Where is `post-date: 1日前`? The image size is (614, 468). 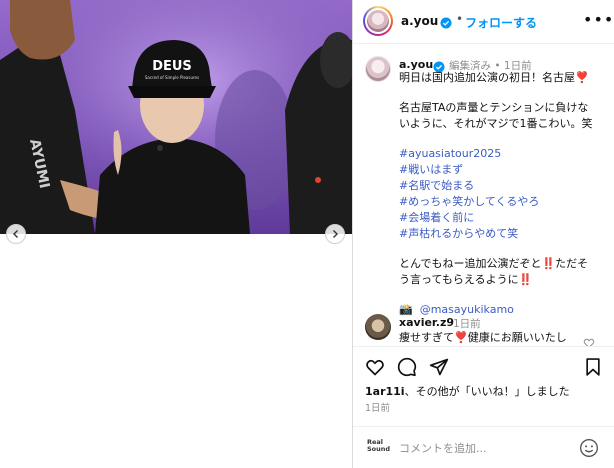
post-date: 1日前 is located at coordinates (378, 408).